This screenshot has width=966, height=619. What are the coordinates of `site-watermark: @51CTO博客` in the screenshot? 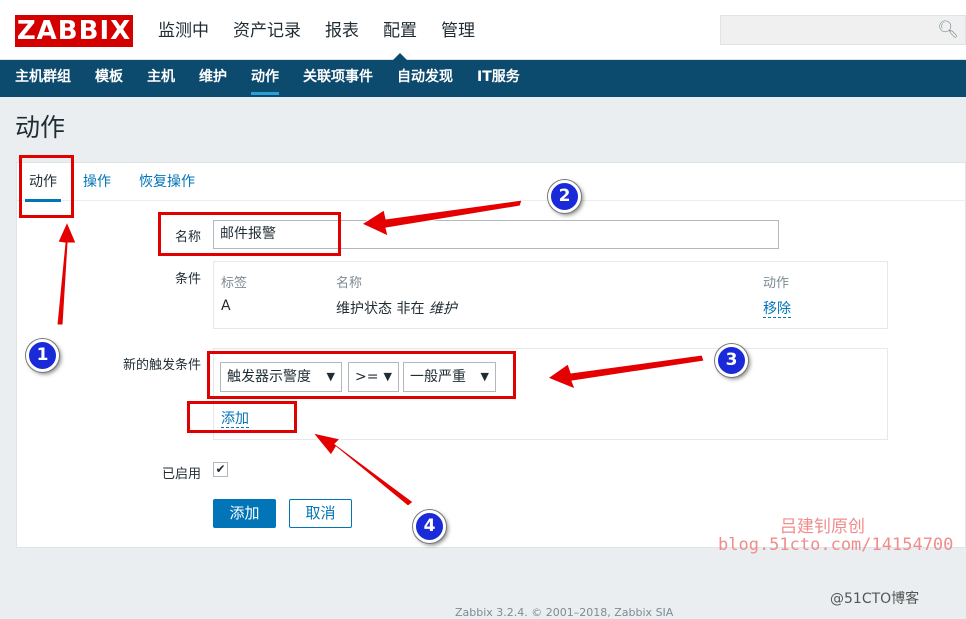 It's located at (875, 599).